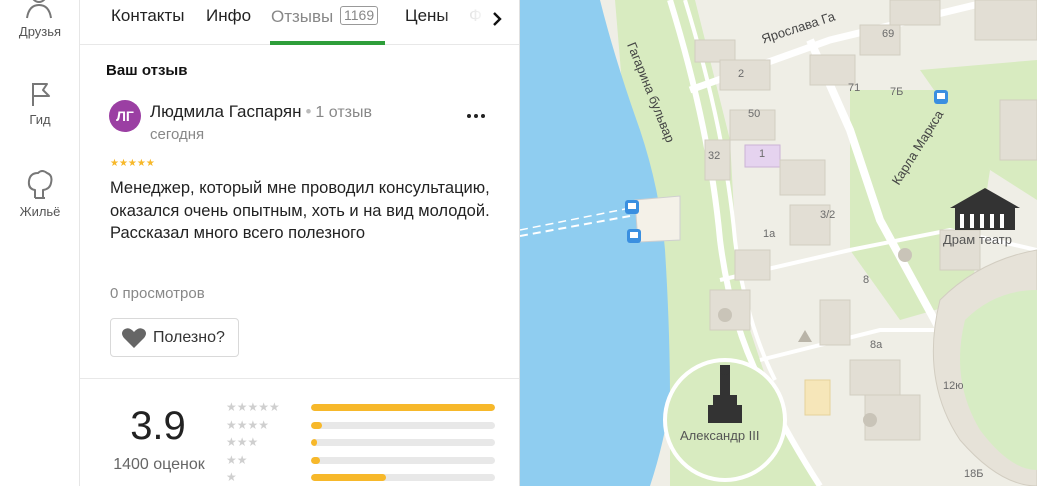 The width and height of the screenshot is (1037, 486). I want to click on distribution-stars: ★, so click(231, 477).